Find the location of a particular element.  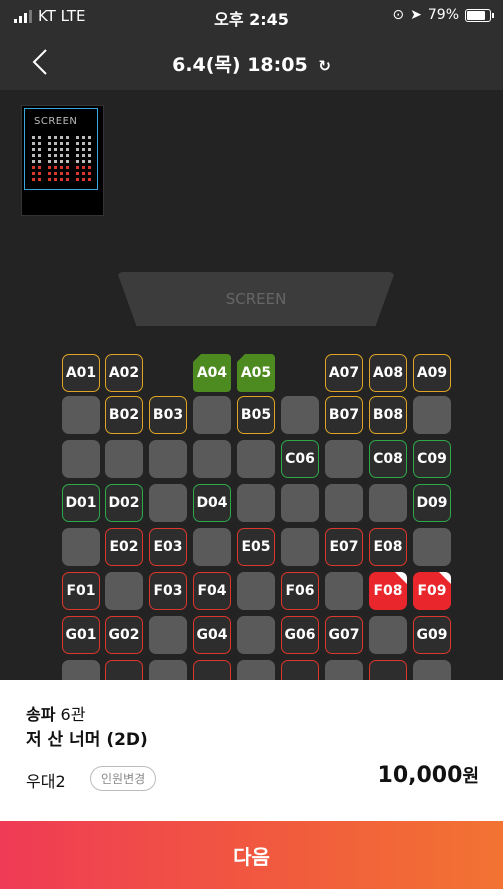

seat-a02: A02 is located at coordinates (124, 373).